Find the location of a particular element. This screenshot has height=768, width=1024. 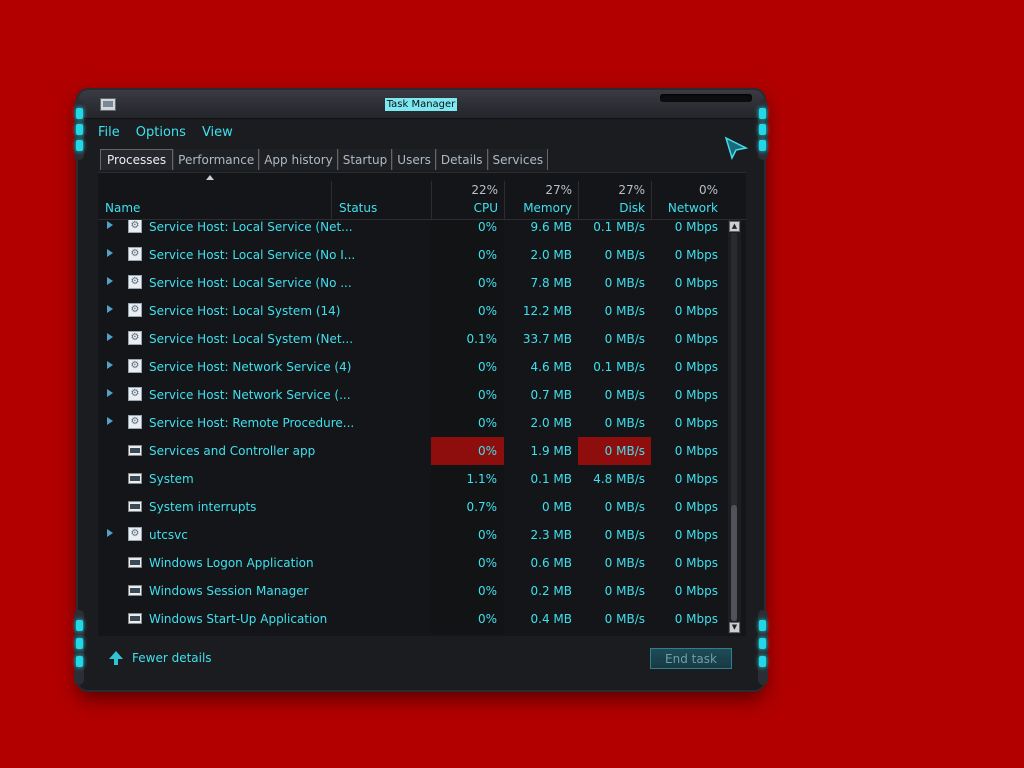

column-network: 0% Network is located at coordinates (687, 196).